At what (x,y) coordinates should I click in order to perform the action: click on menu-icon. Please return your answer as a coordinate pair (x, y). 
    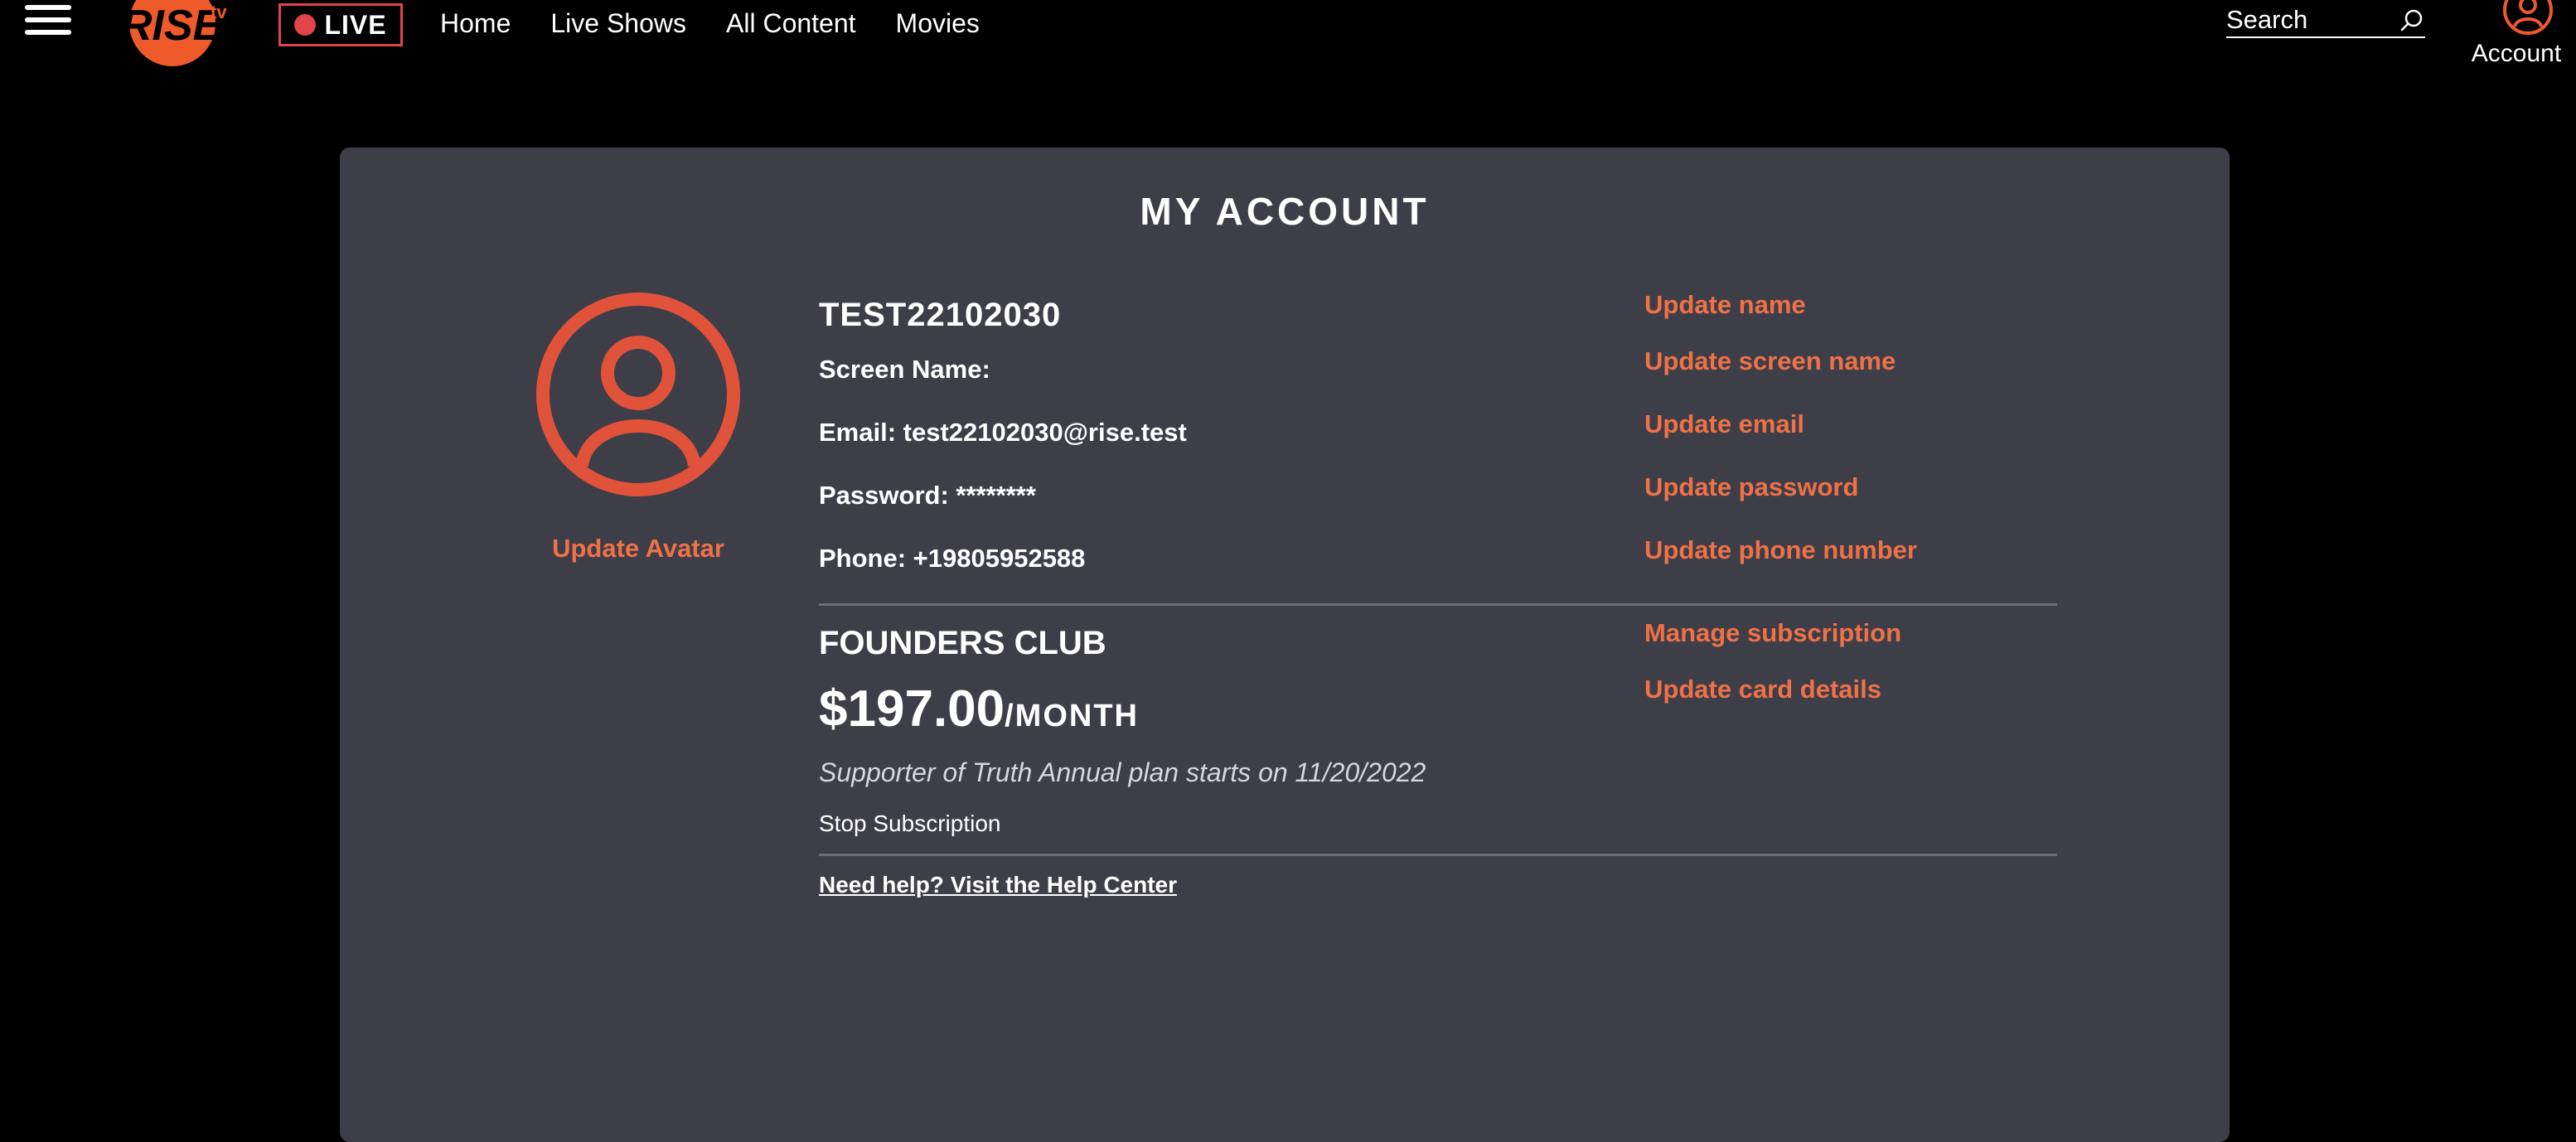
    Looking at the image, I should click on (48, 20).